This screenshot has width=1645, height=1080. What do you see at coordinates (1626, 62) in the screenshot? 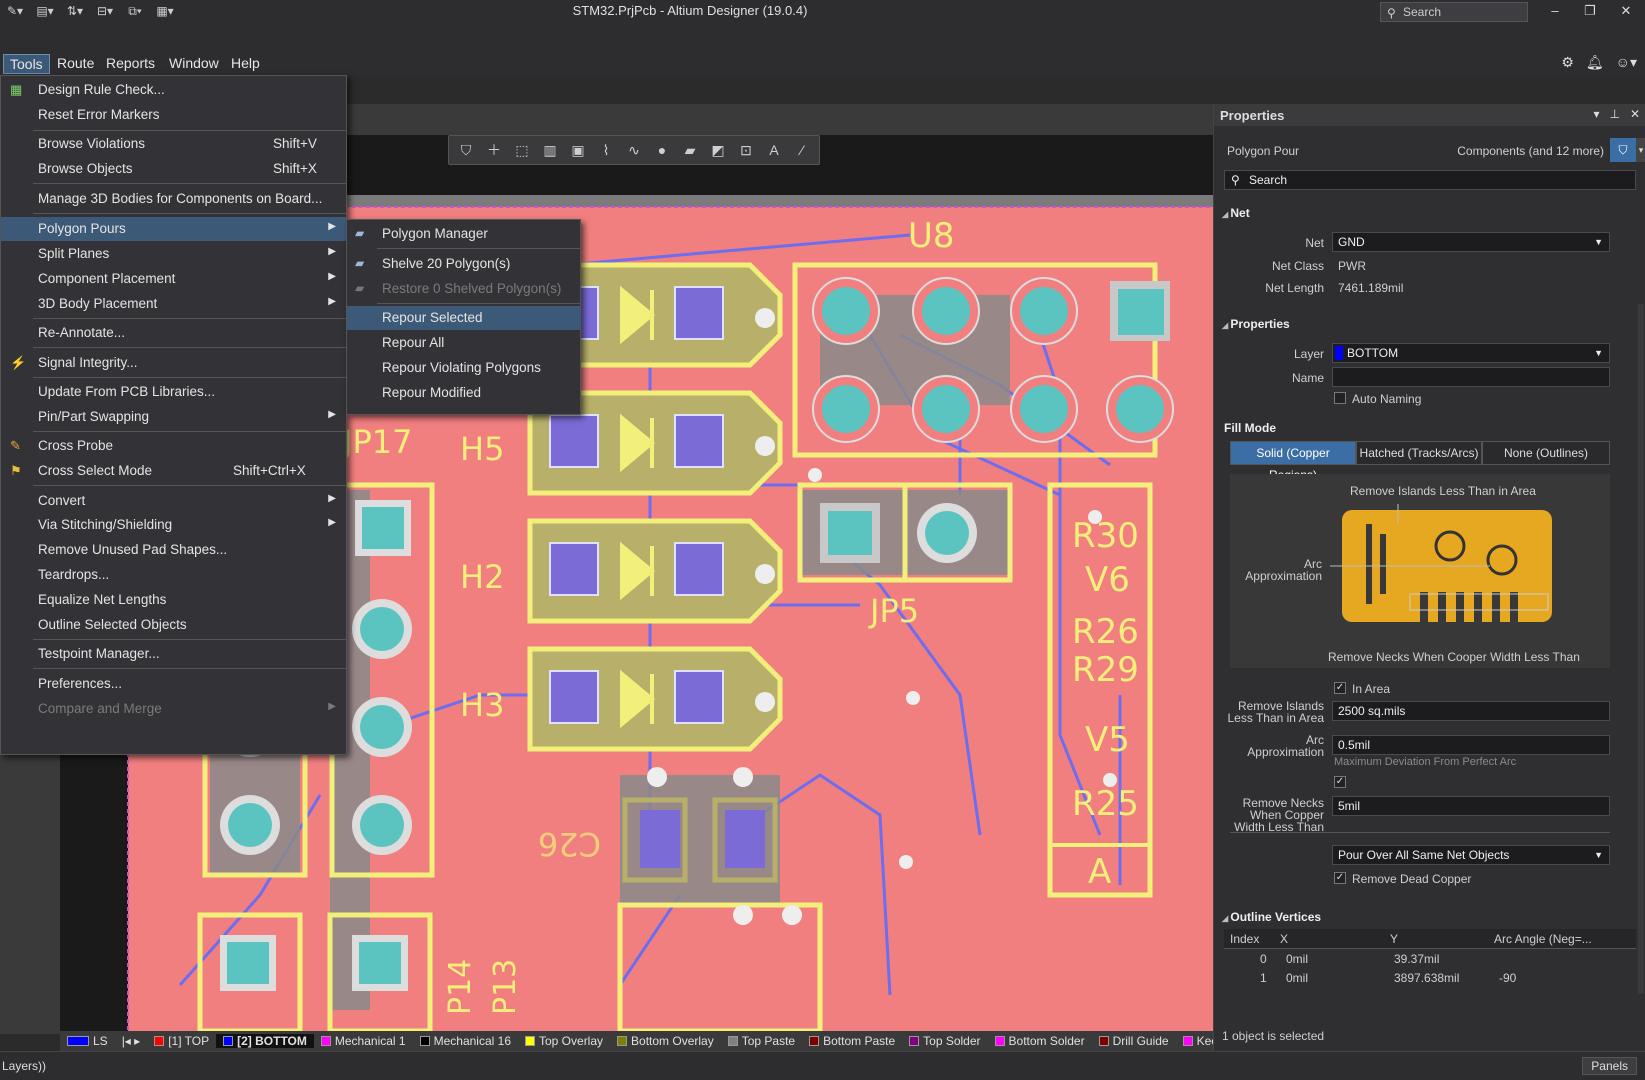
I see `user-icon: ☺▾` at bounding box center [1626, 62].